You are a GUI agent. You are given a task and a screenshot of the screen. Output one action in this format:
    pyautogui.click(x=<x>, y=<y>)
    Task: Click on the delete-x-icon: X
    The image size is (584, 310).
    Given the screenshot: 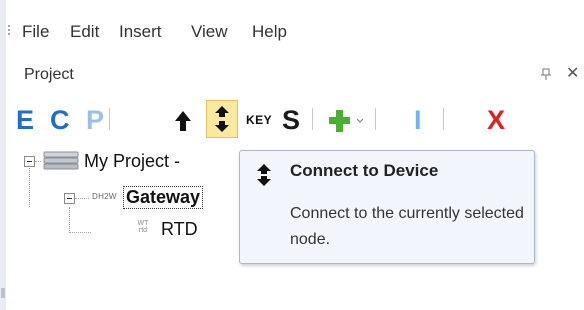 What is the action you would take?
    pyautogui.click(x=496, y=120)
    